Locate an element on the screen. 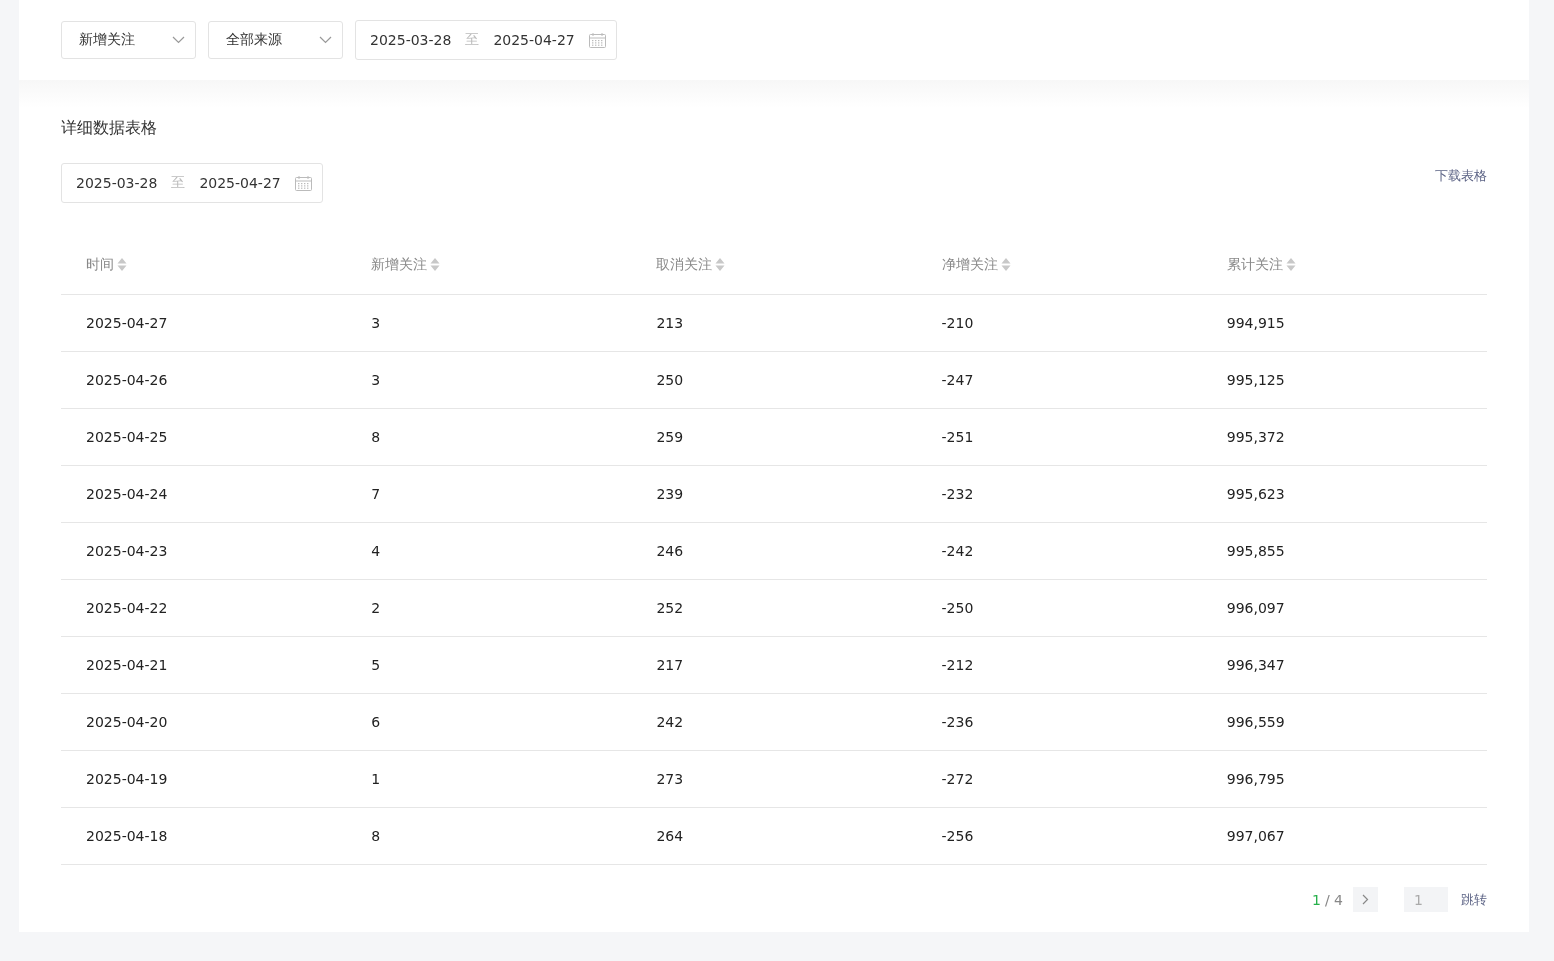 The height and width of the screenshot is (961, 1554). table-cell: 213 is located at coordinates (670, 323).